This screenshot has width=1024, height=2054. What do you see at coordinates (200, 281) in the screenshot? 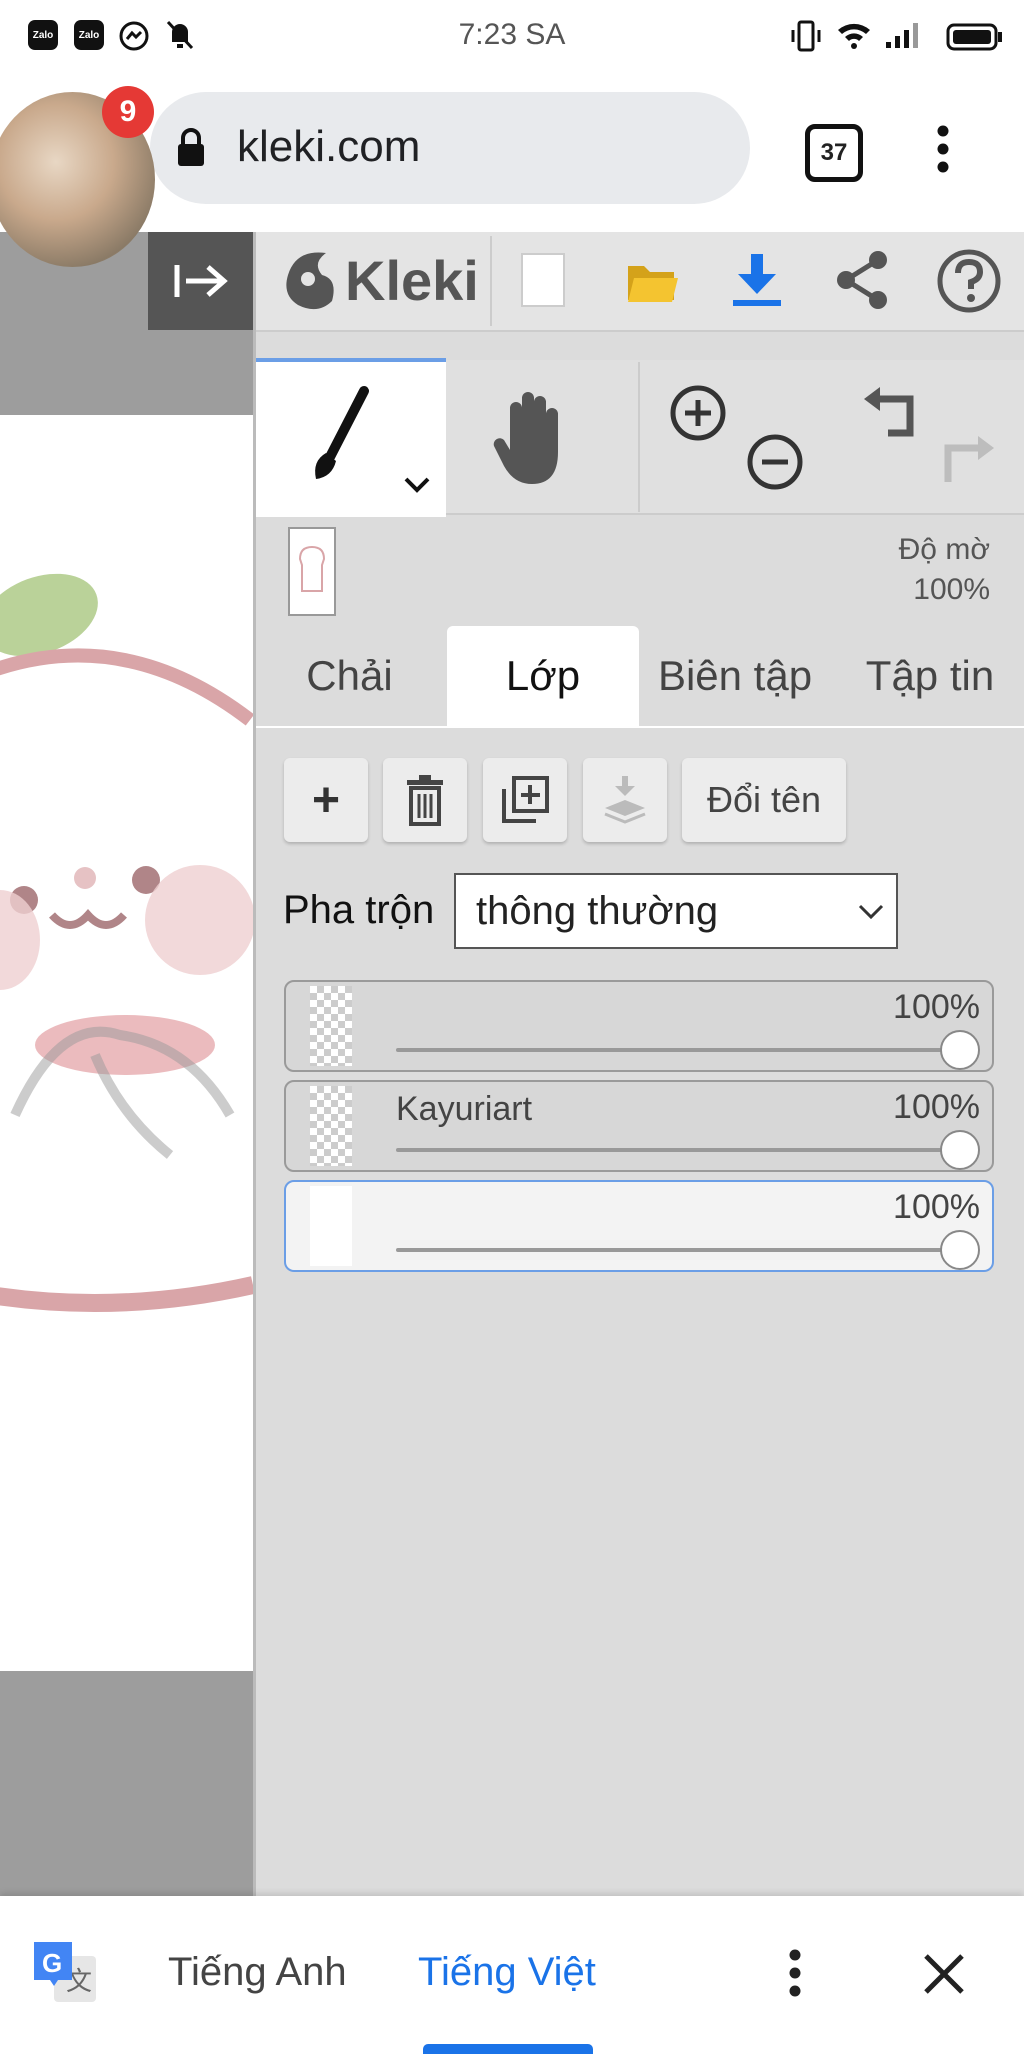
I see `collapse-panel-button` at bounding box center [200, 281].